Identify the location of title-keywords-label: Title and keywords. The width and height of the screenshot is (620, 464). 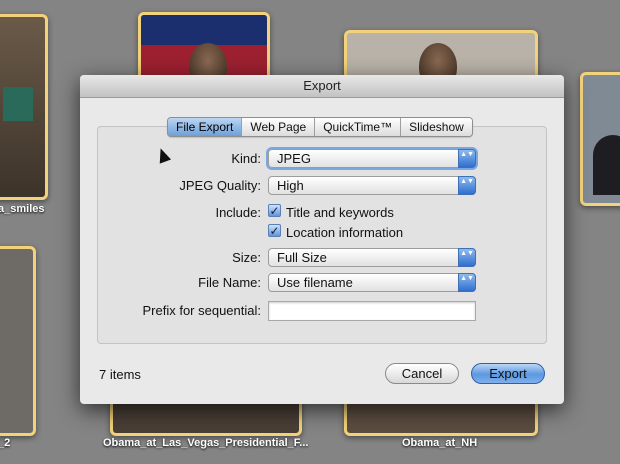
(340, 212).